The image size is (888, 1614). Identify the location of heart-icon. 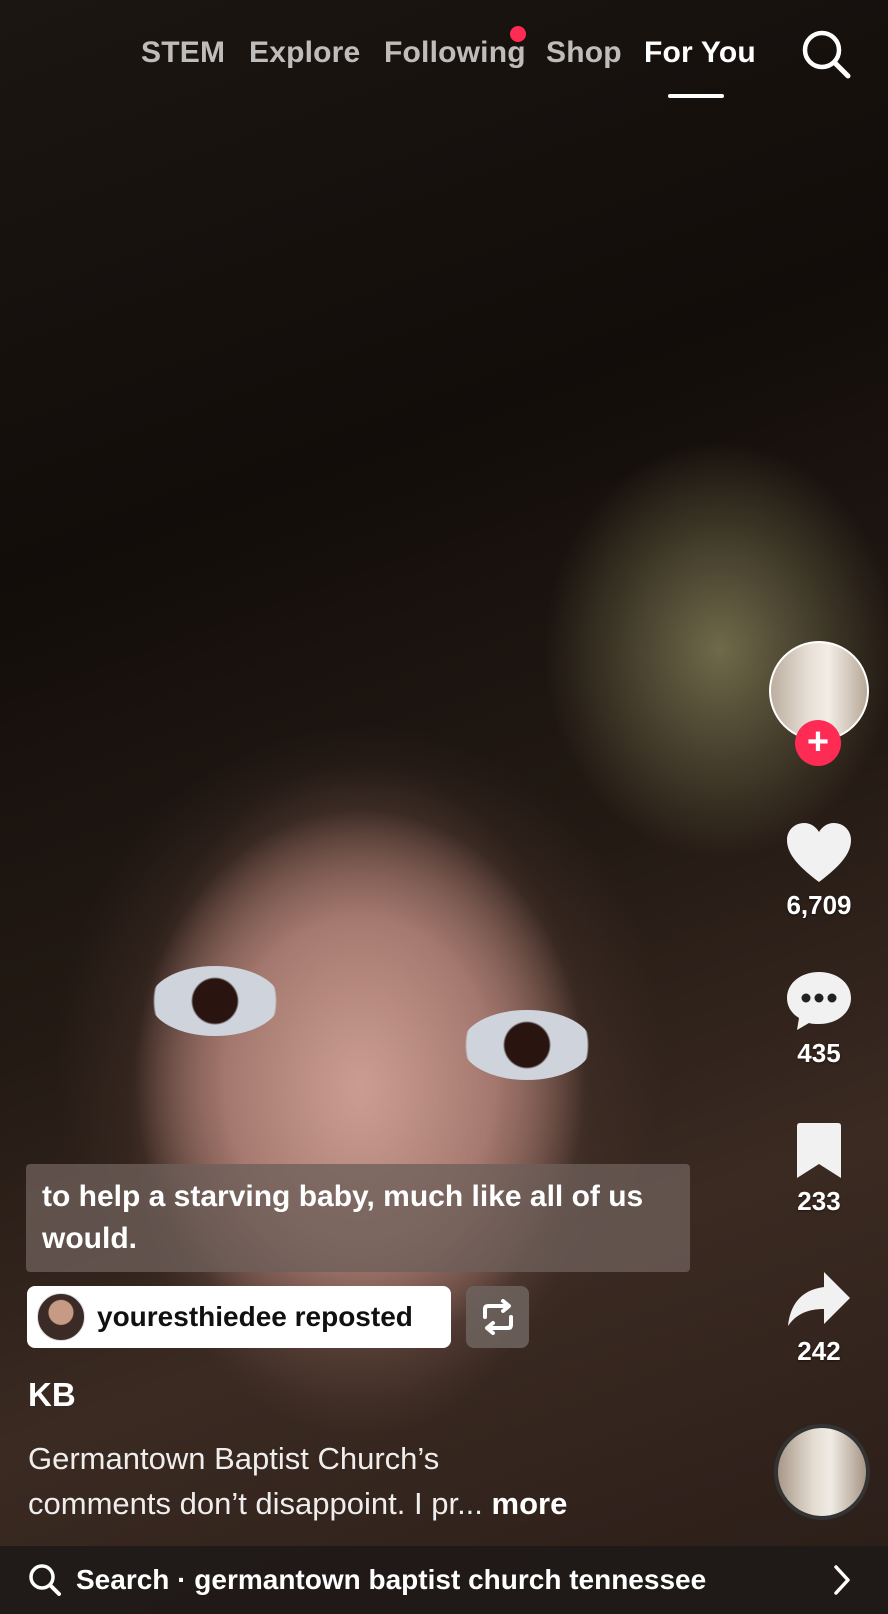
(819, 852).